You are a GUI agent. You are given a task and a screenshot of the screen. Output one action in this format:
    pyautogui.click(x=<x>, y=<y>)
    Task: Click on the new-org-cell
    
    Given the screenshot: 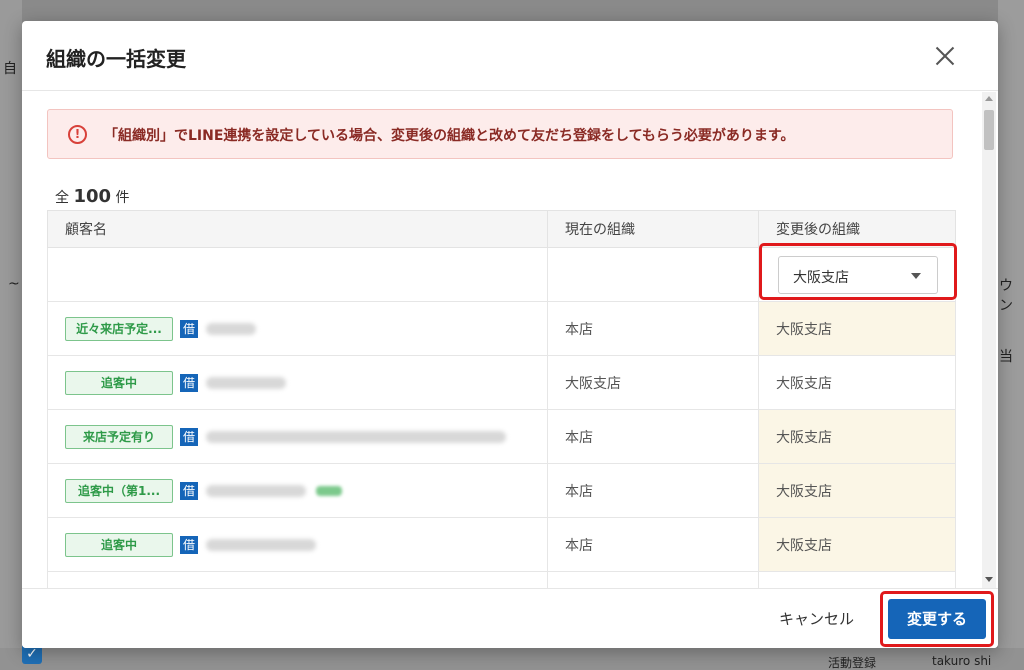 What is the action you would take?
    pyautogui.click(x=857, y=579)
    